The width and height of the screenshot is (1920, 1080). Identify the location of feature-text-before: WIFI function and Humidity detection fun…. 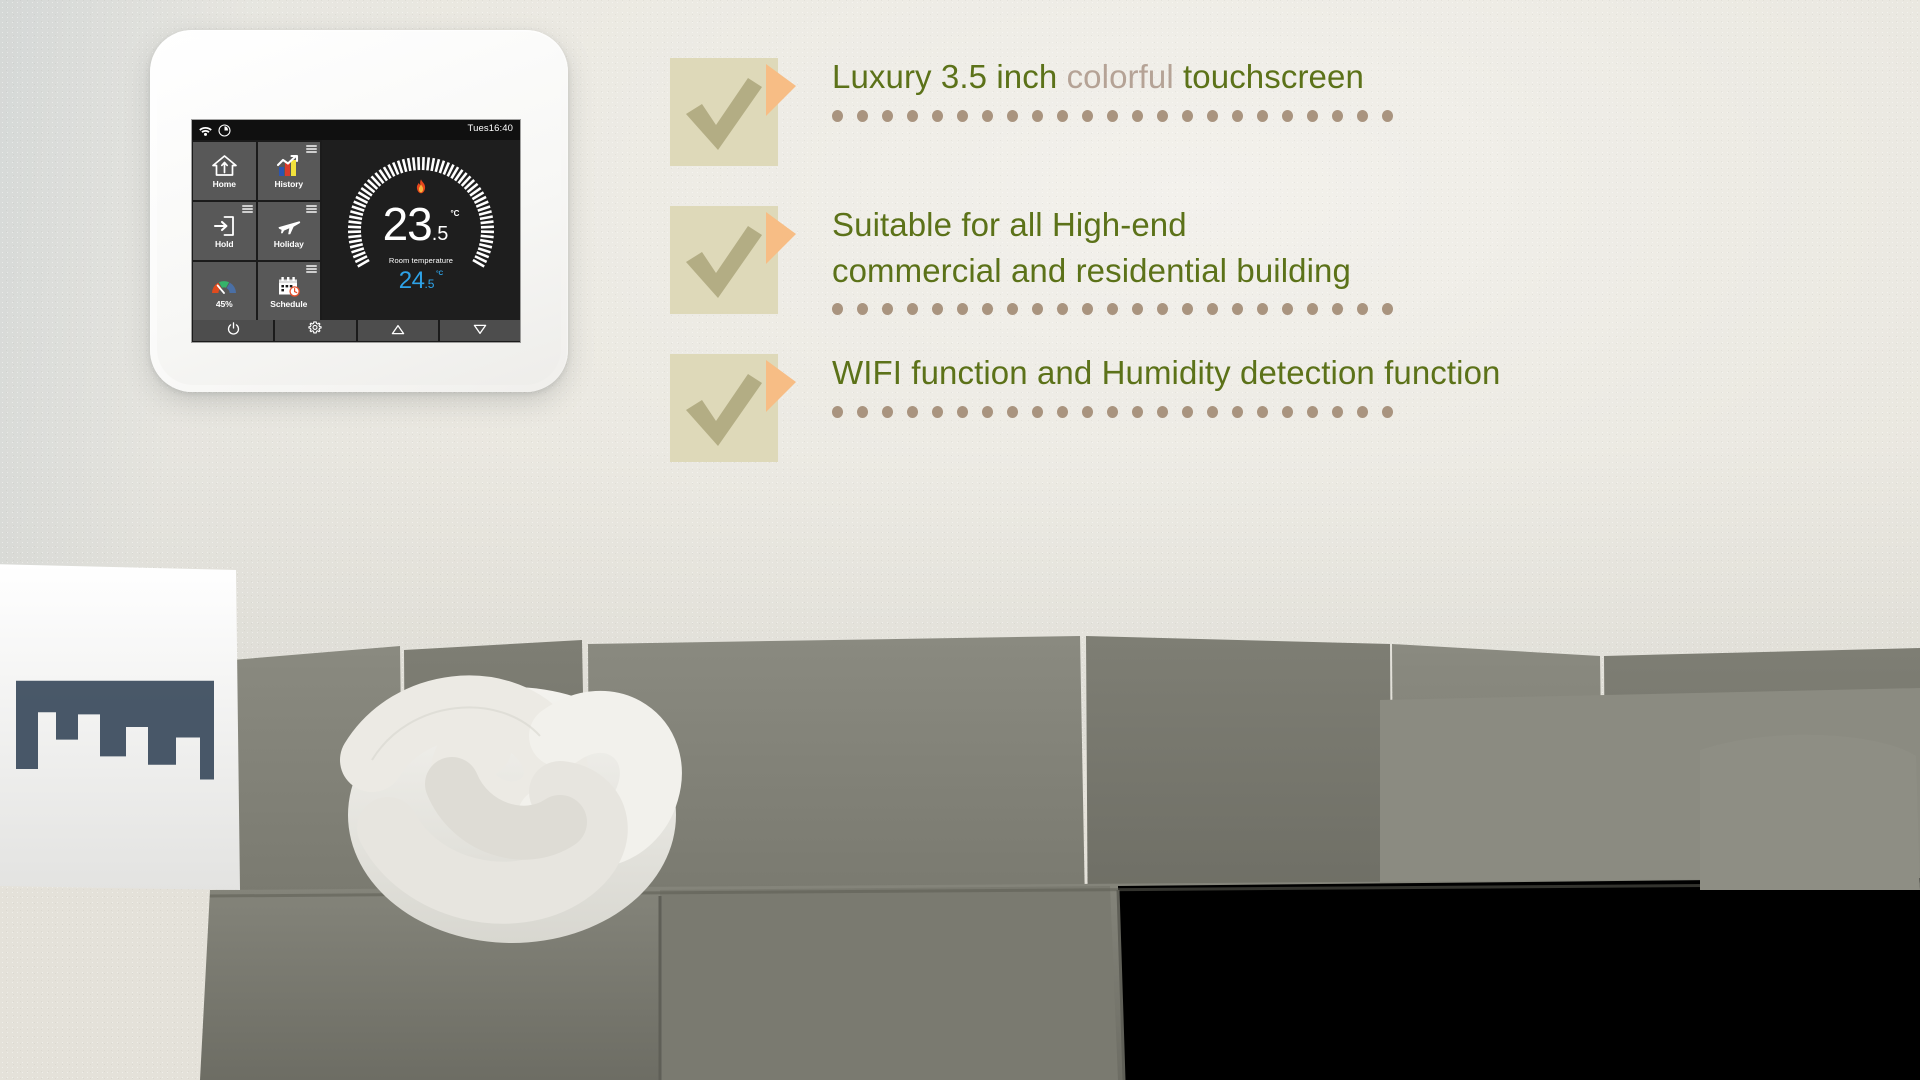
(1166, 372).